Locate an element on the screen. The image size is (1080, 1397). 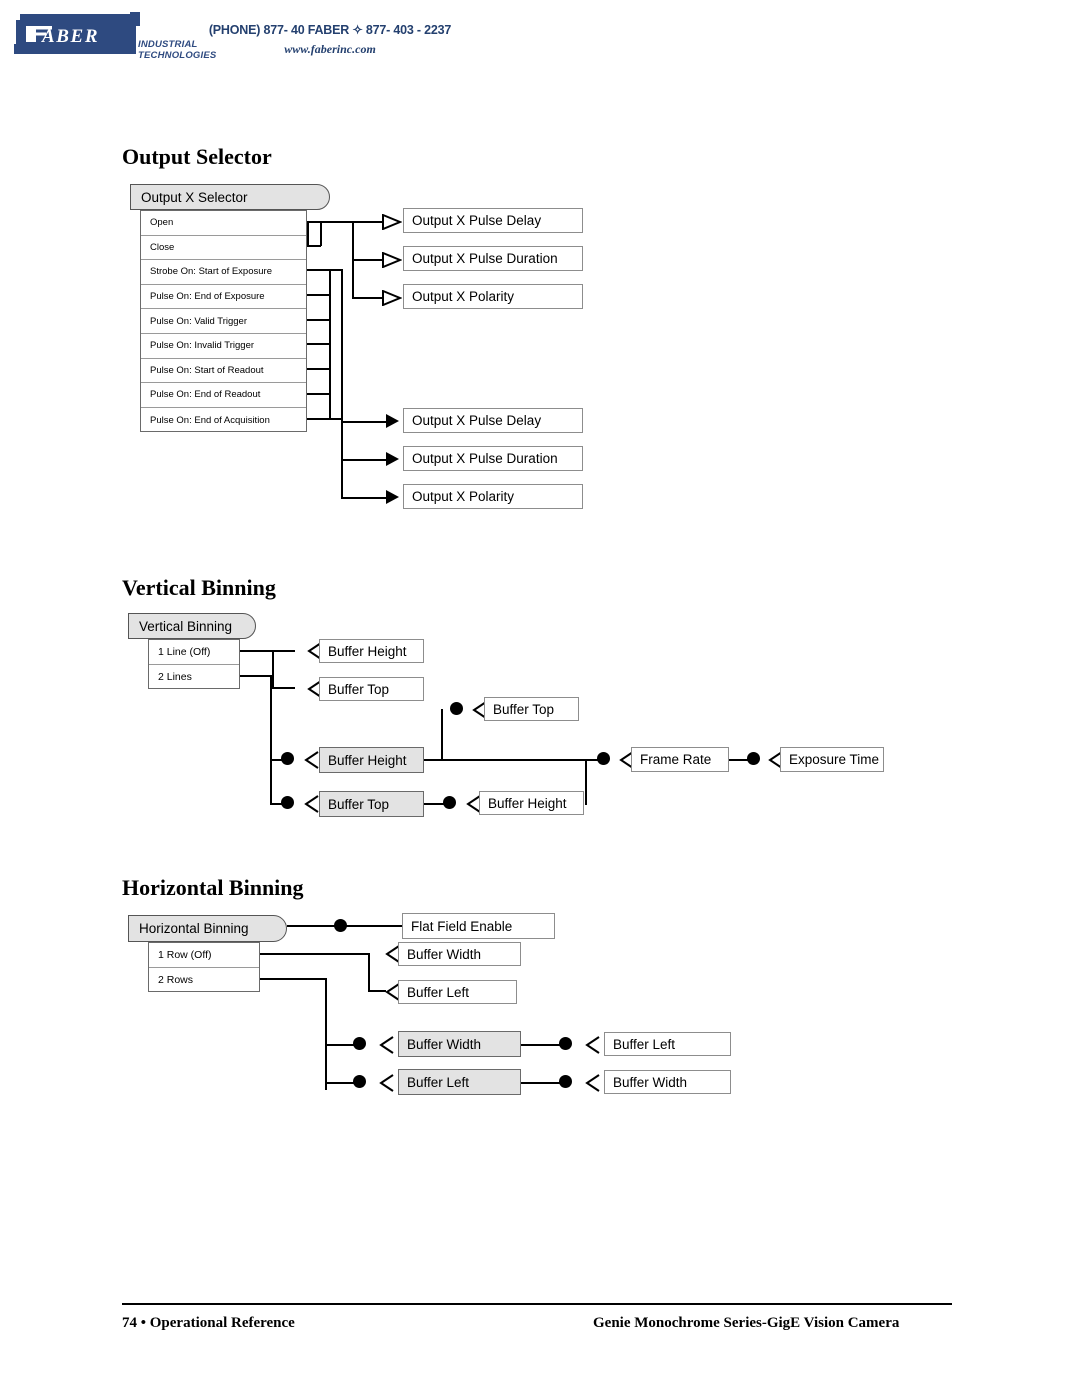
list-item: Pulse On: Start of Readout is located at coordinates (223, 371).